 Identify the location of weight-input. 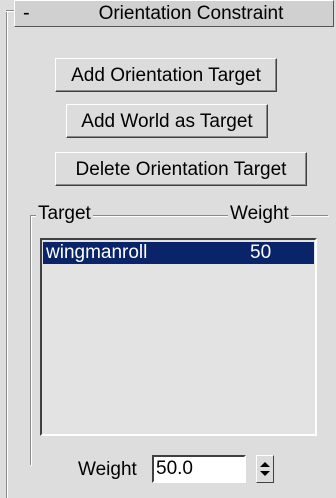
(199, 469).